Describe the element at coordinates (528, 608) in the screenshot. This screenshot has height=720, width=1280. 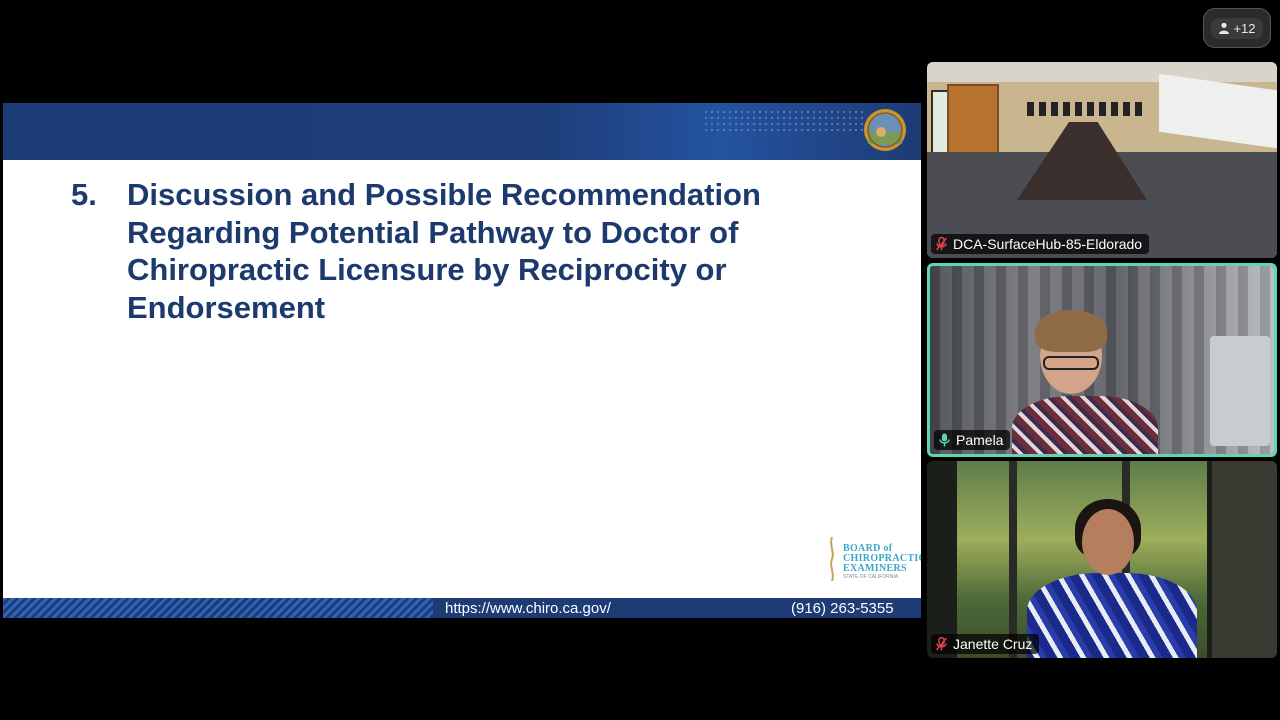
I see `slide-footer-url: https://www.chiro.ca.gov/` at that location.